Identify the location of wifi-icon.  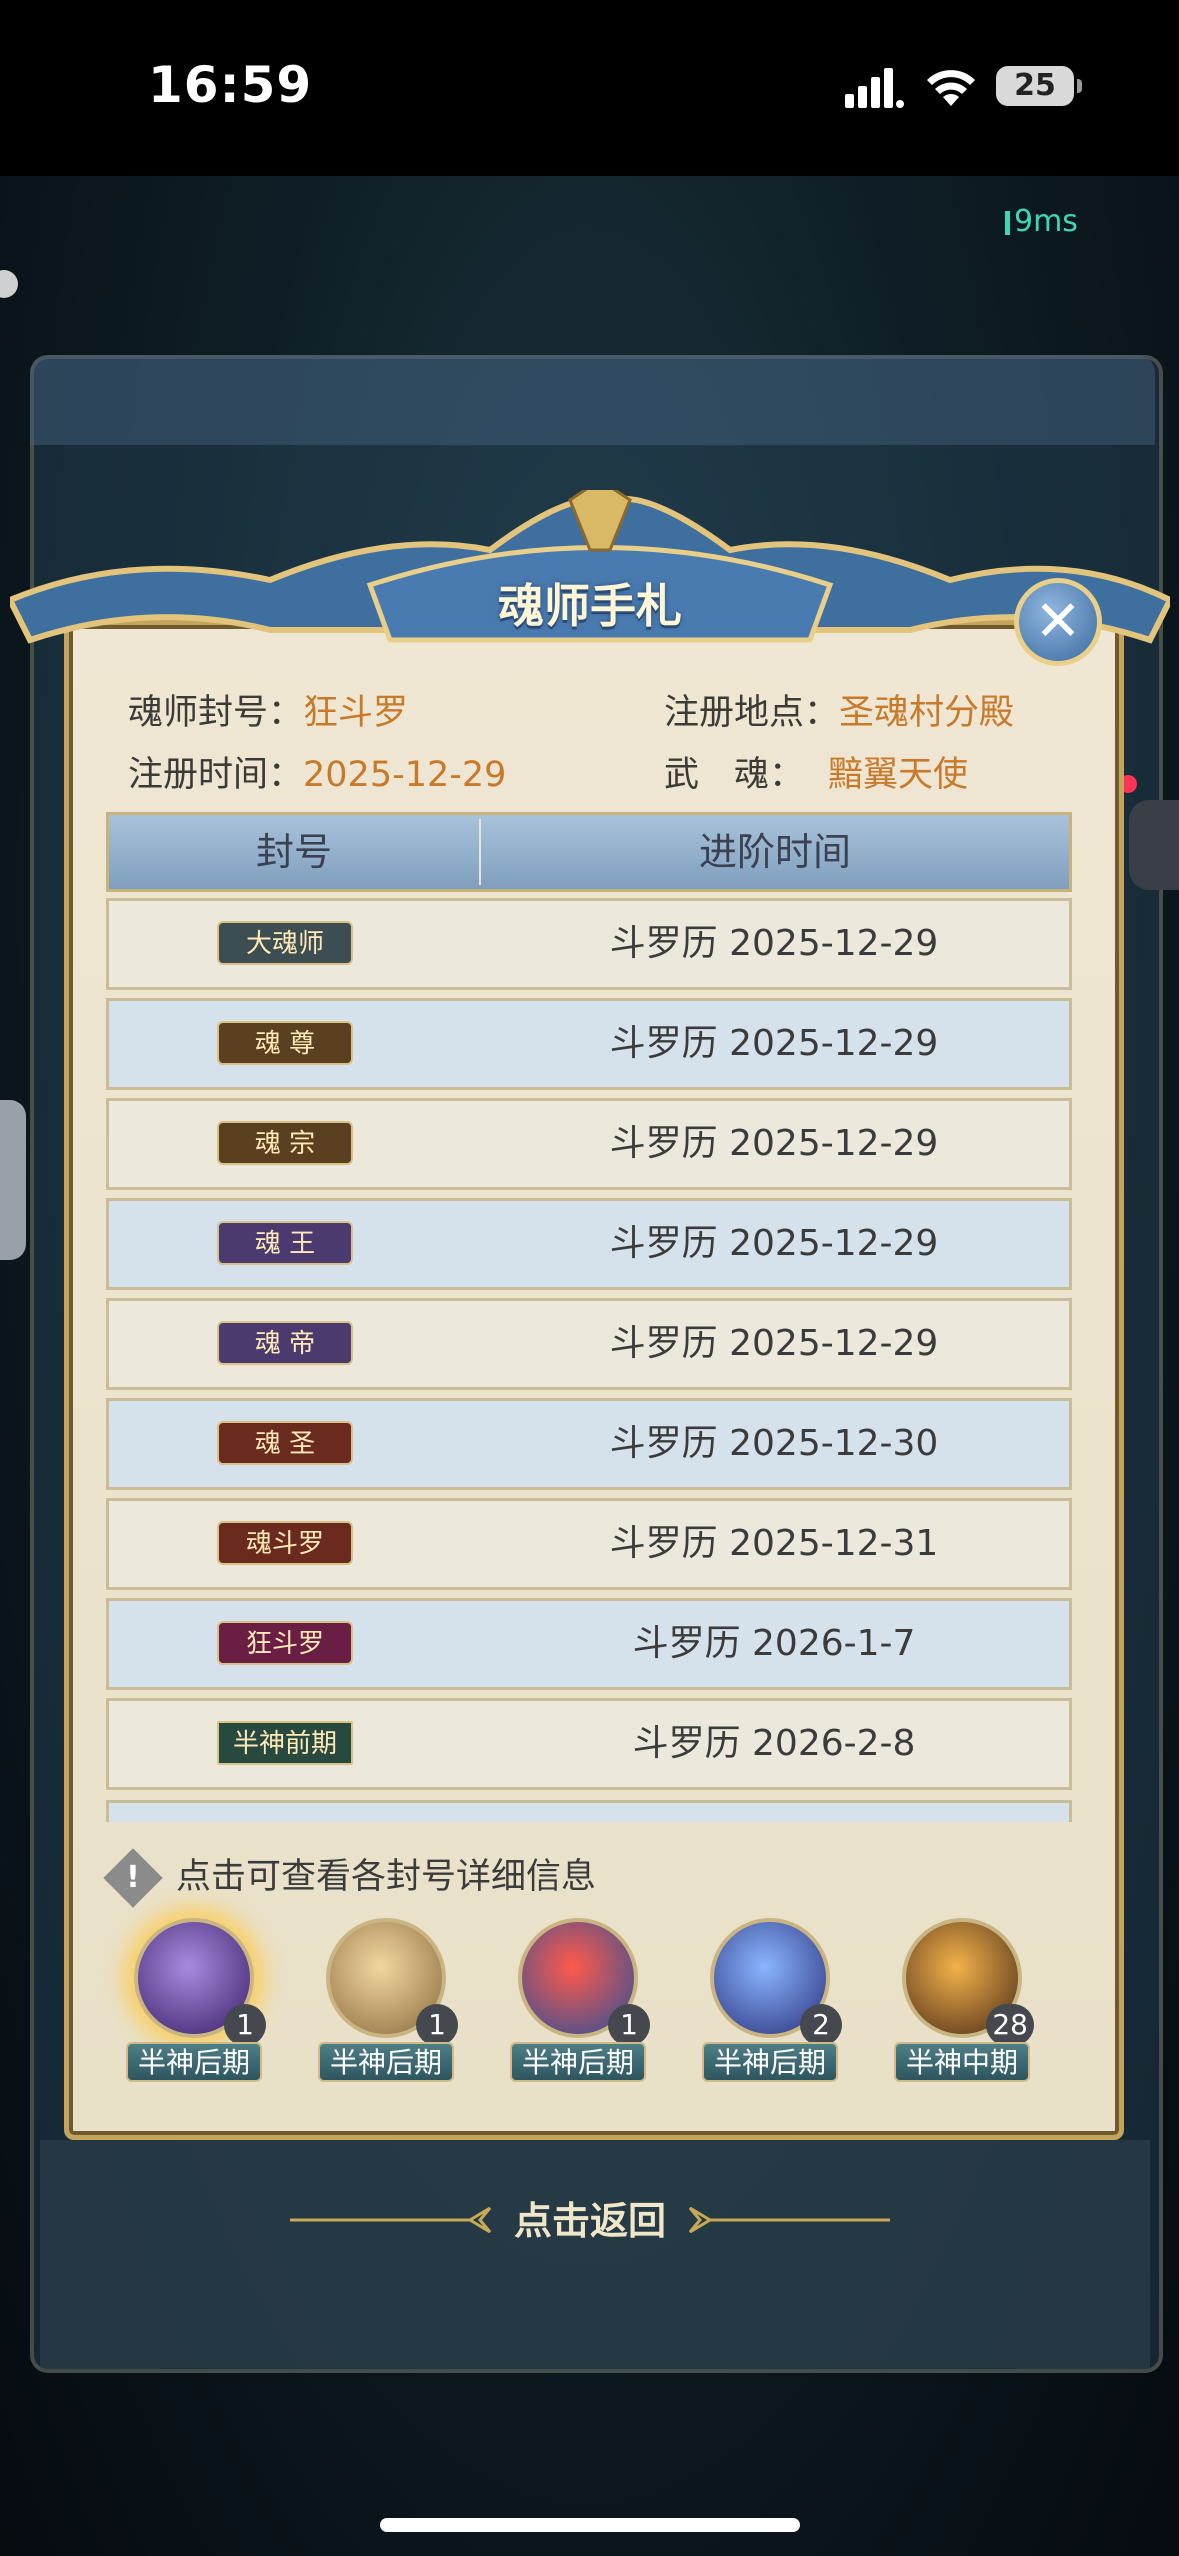
(951, 88).